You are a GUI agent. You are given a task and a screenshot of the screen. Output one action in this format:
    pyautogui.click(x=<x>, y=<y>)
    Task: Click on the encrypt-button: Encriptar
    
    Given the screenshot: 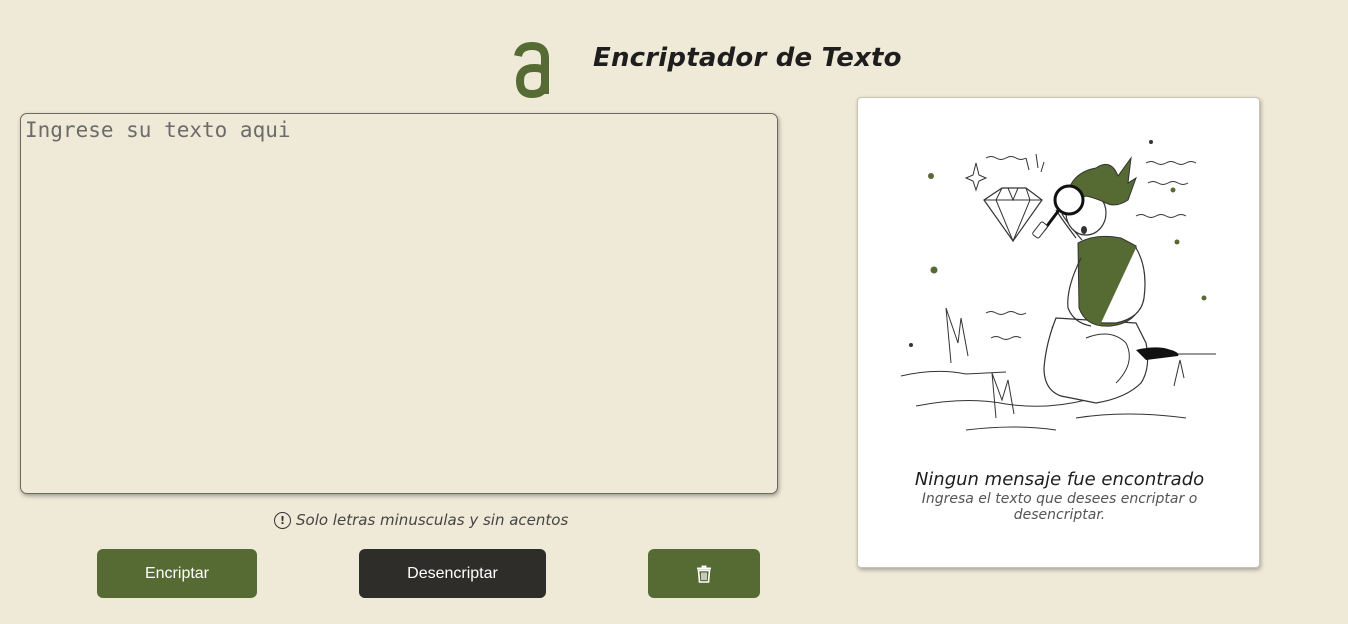 What is the action you would take?
    pyautogui.click(x=177, y=573)
    